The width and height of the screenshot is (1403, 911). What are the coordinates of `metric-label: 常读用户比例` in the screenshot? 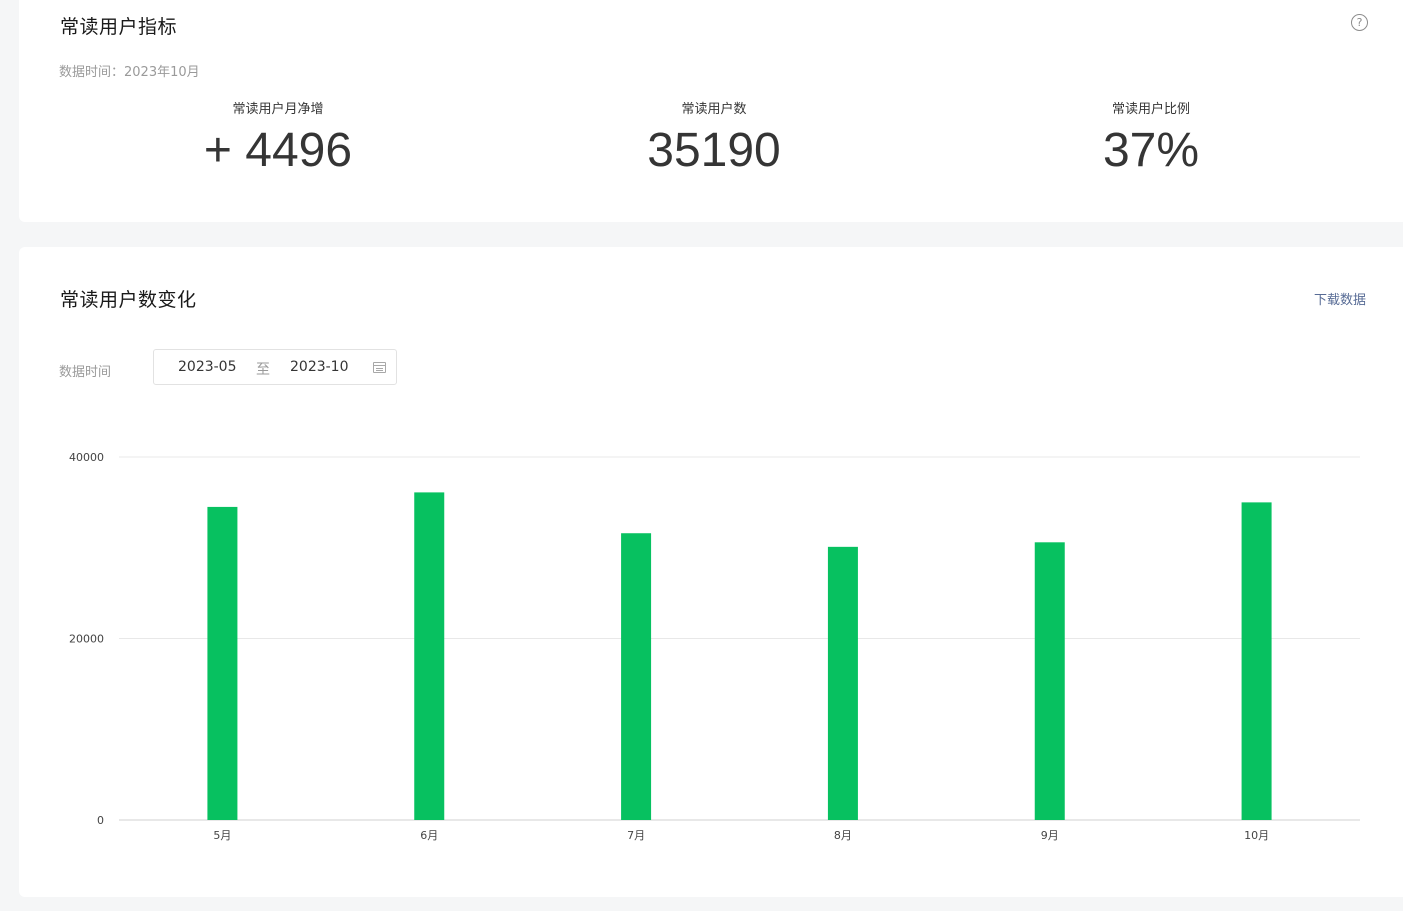 It's located at (1150, 109).